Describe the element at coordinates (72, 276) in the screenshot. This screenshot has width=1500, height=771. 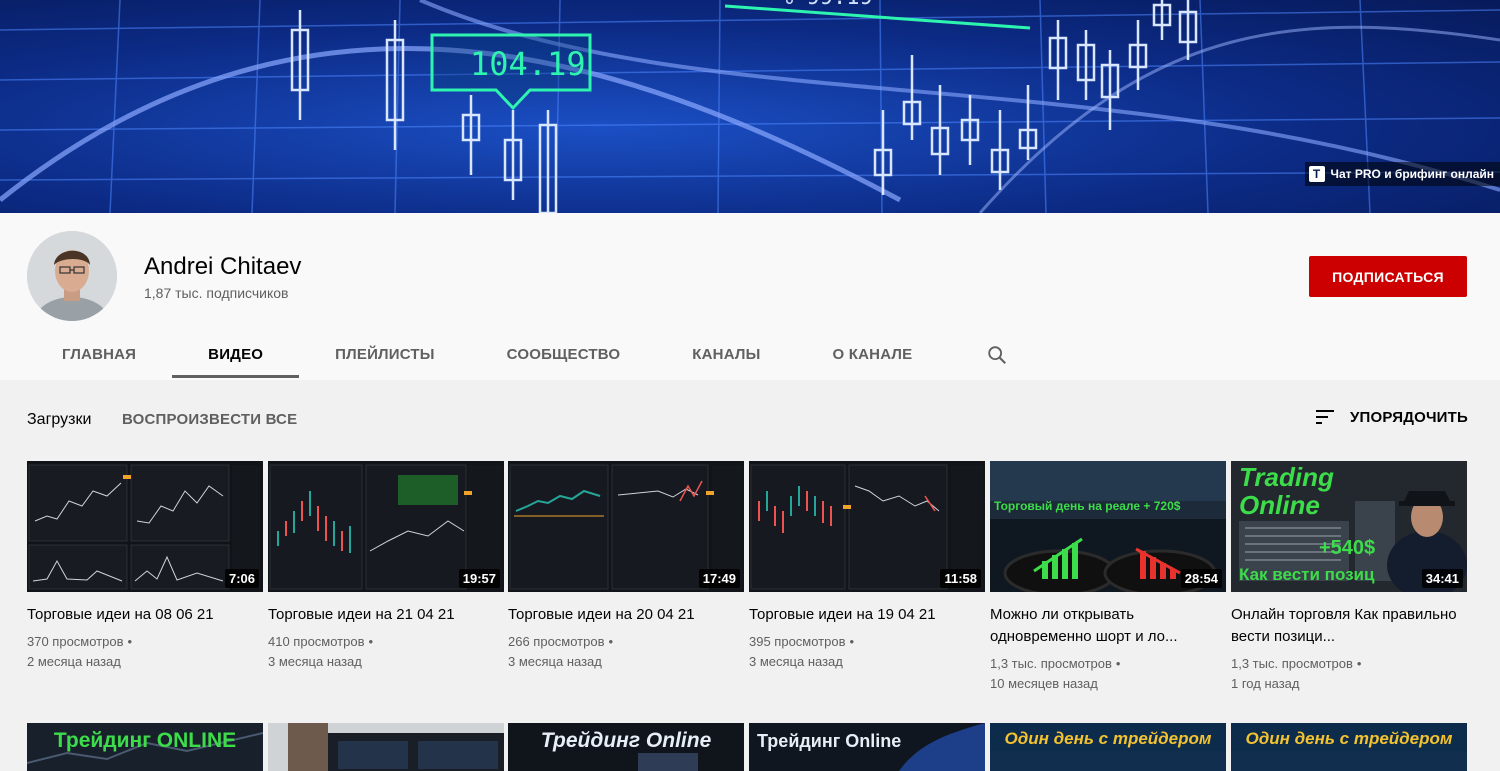
I see `channel-avatar` at that location.